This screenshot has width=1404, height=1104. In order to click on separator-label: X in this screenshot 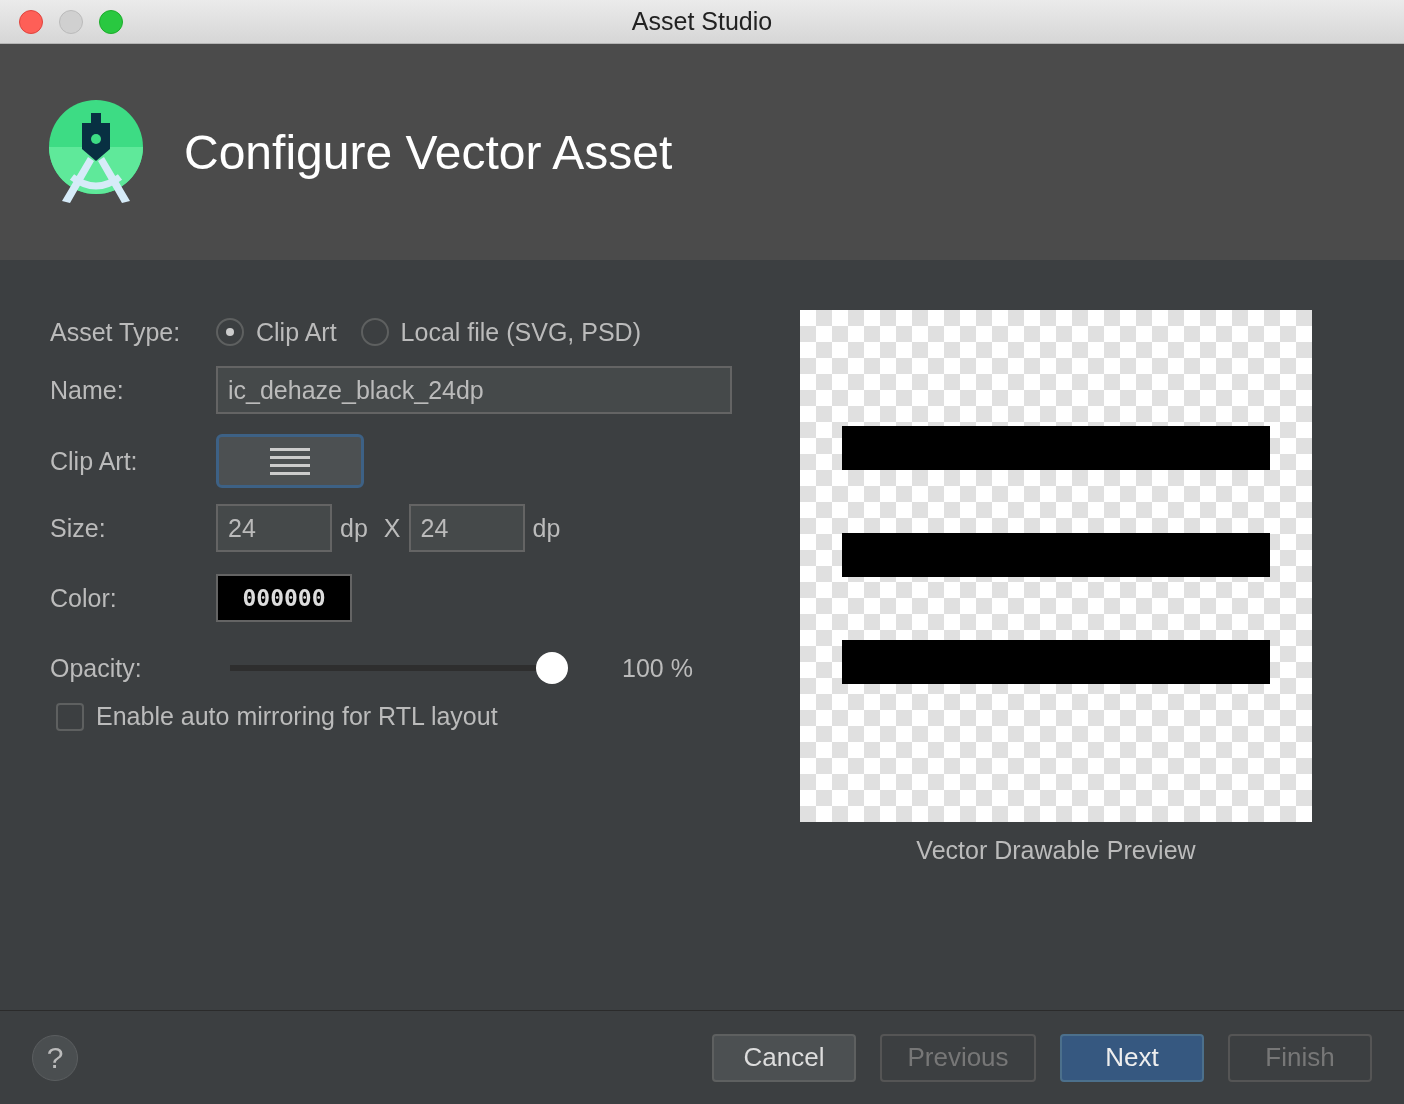, I will do `click(392, 528)`.